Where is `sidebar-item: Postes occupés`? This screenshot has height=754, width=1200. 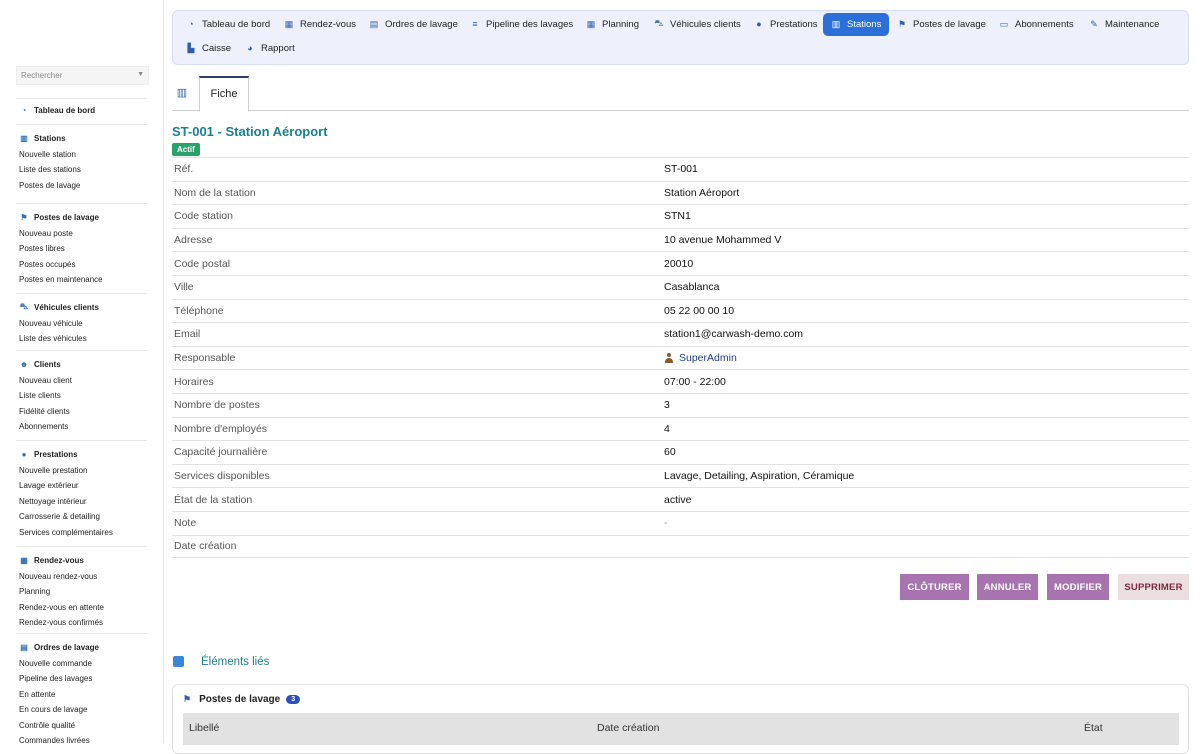 sidebar-item: Postes occupés is located at coordinates (81, 264).